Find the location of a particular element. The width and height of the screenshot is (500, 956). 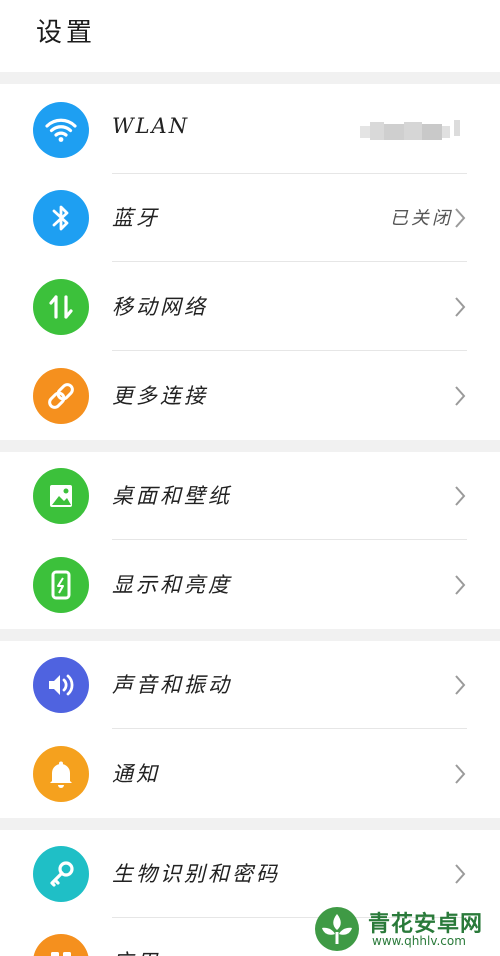

settings-item-label: 应用 is located at coordinates (136, 951).